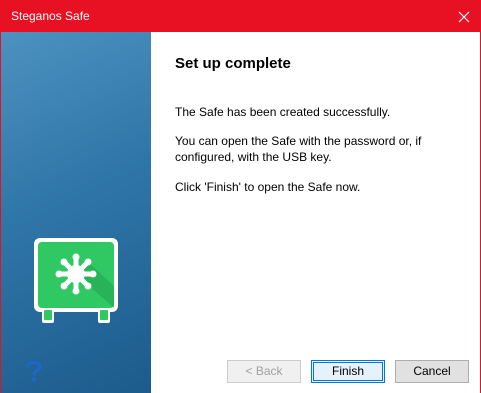  I want to click on title-bar: Steganos Safe, so click(240, 16).